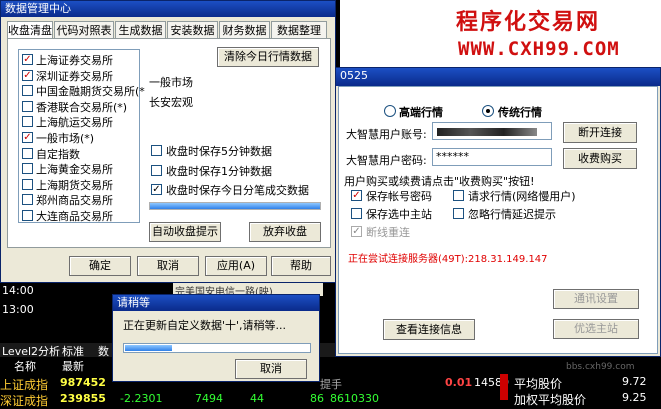 The height and width of the screenshot is (409, 661). I want to click on market-label: 自定指数, so click(58, 154).